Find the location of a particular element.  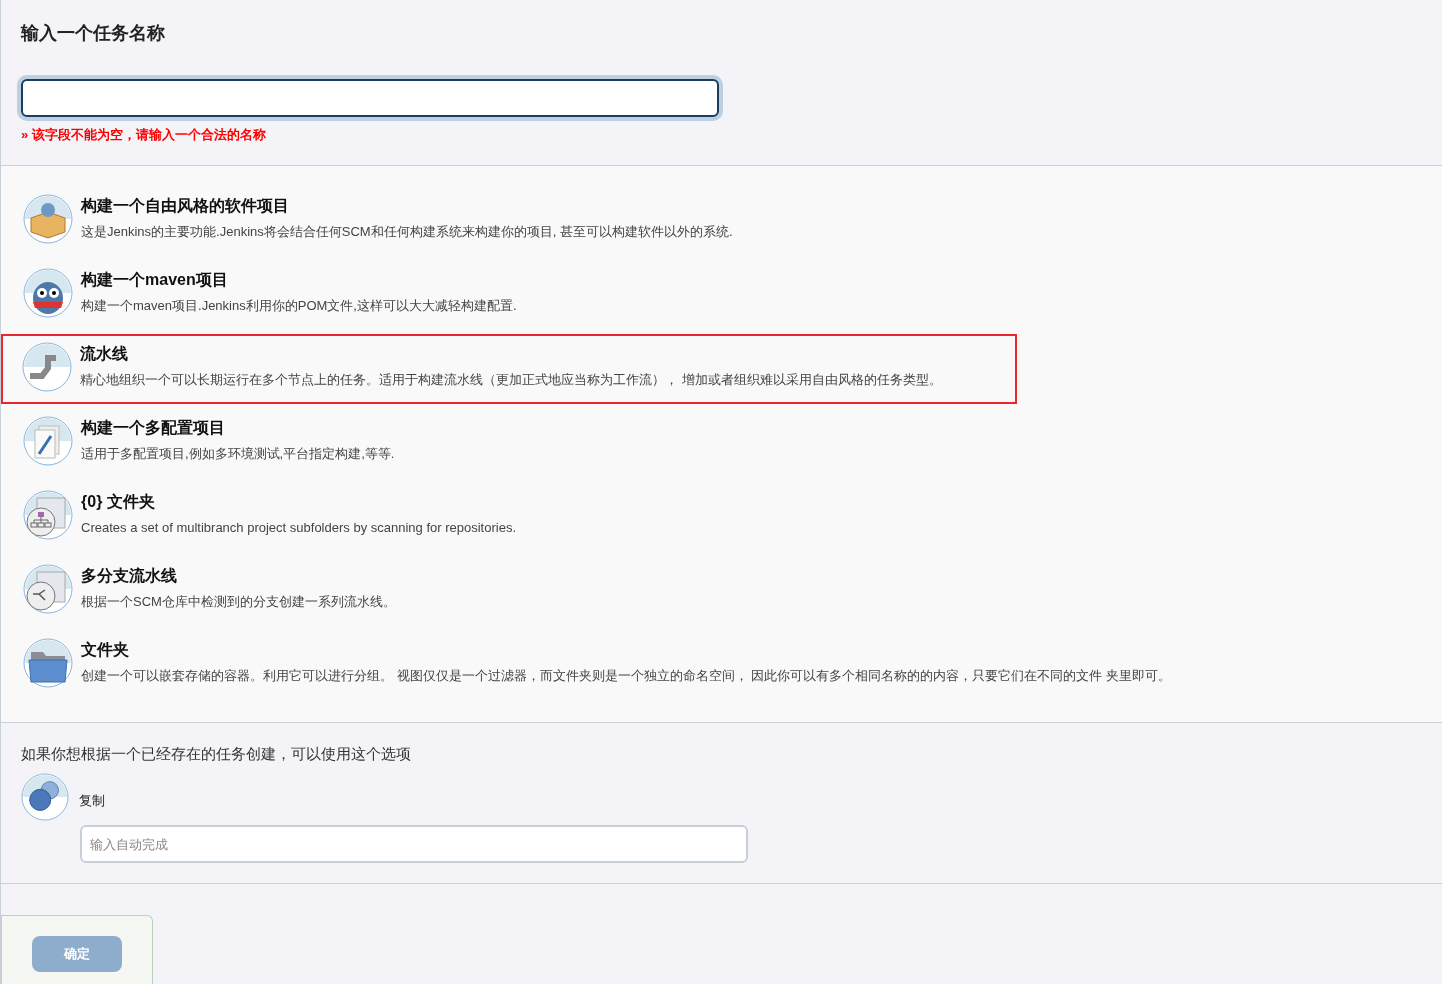

job-type-description: 构建一个maven项目.Jenkins利用你的POM文件,这样可以大大减轻构建配置. is located at coordinates (299, 305).